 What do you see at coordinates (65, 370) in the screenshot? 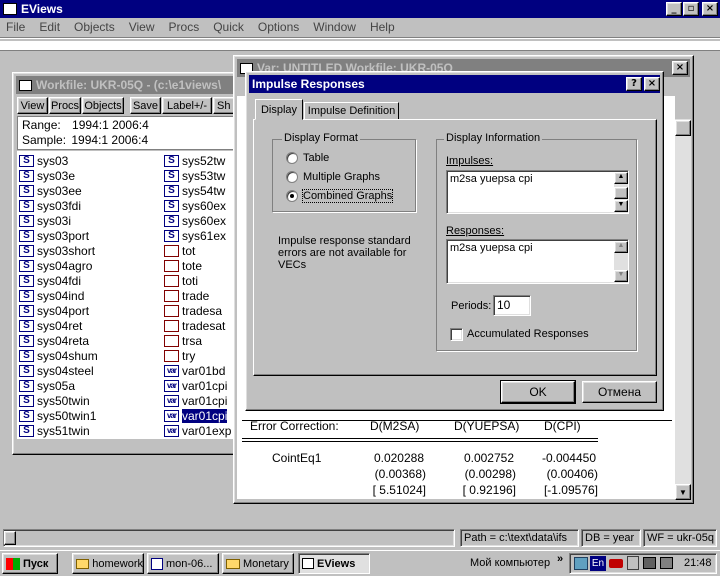
I see `object-name: sys04steel` at bounding box center [65, 370].